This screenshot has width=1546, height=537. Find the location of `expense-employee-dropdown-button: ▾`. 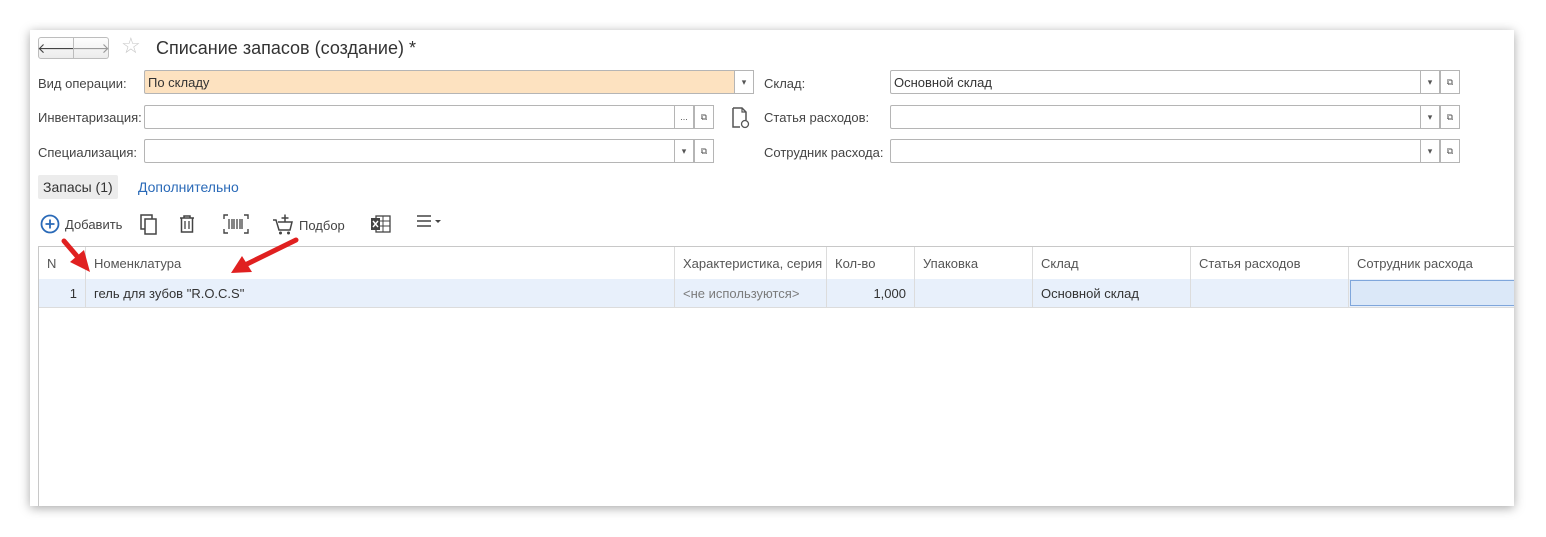

expense-employee-dropdown-button: ▾ is located at coordinates (1430, 151).